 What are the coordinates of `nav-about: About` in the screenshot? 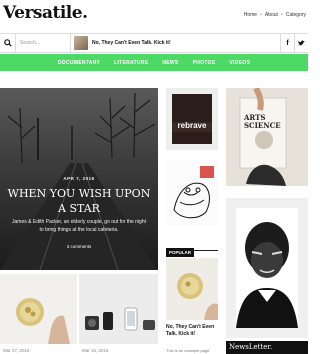 It's located at (271, 15).